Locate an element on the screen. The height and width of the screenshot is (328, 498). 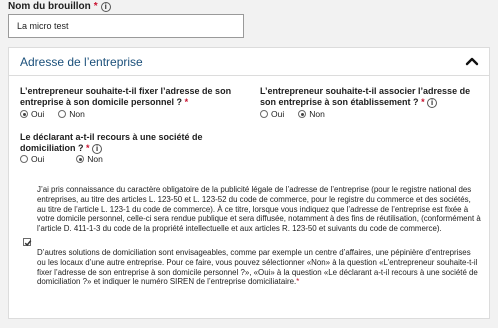
draft-name-label-text: Nom du brouillon is located at coordinates (49, 6).